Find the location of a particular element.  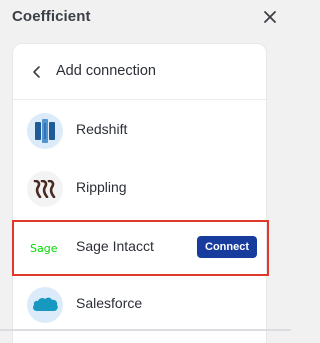

rippling-logo-icon is located at coordinates (45, 189).